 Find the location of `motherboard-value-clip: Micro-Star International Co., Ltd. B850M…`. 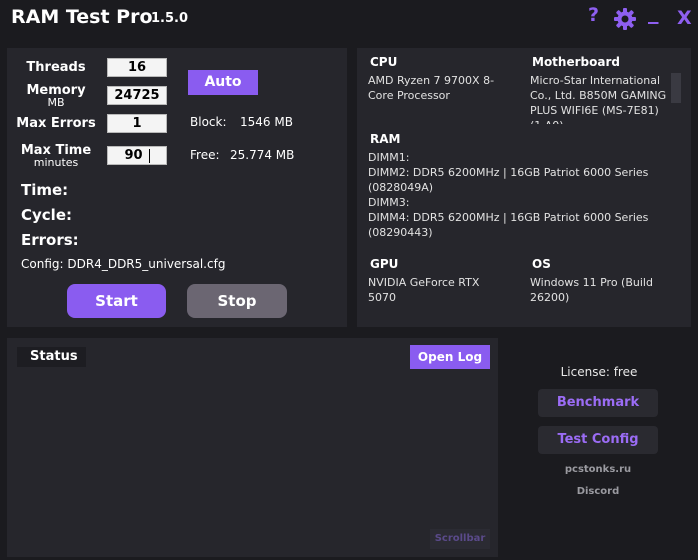

motherboard-value-clip: Micro-Star International Co., Ltd. B850M… is located at coordinates (599, 98).